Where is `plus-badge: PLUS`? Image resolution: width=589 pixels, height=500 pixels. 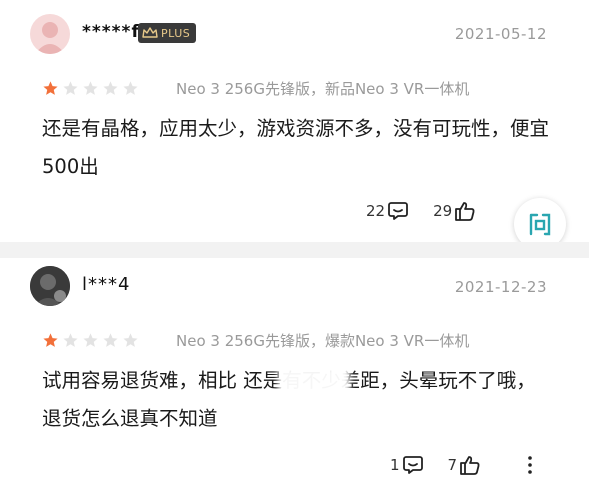 plus-badge: PLUS is located at coordinates (167, 33).